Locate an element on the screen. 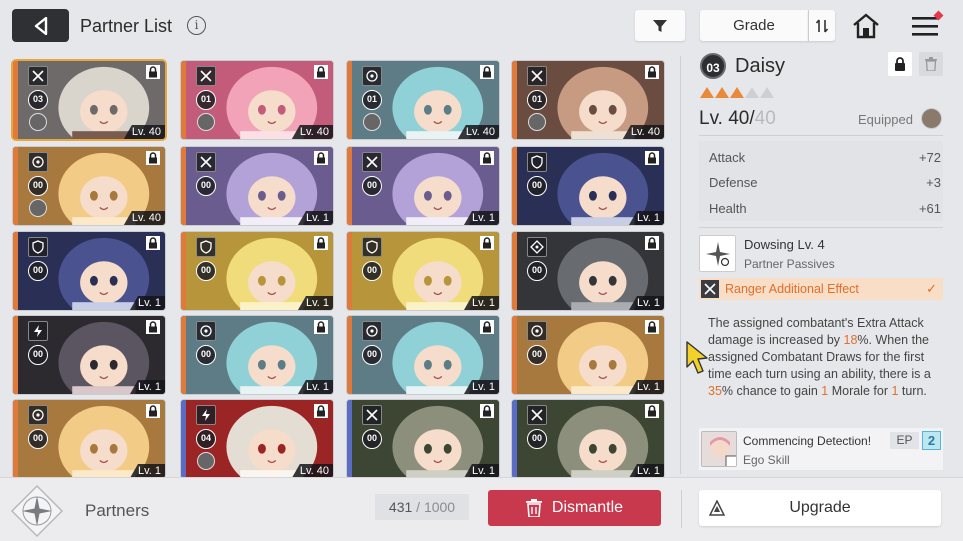  level-current: Lv. 40/ is located at coordinates (727, 118).